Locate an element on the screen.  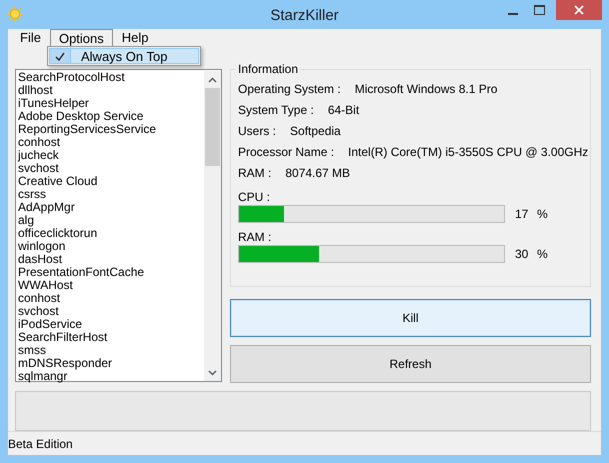
list-item: jucheck is located at coordinates (111, 155).